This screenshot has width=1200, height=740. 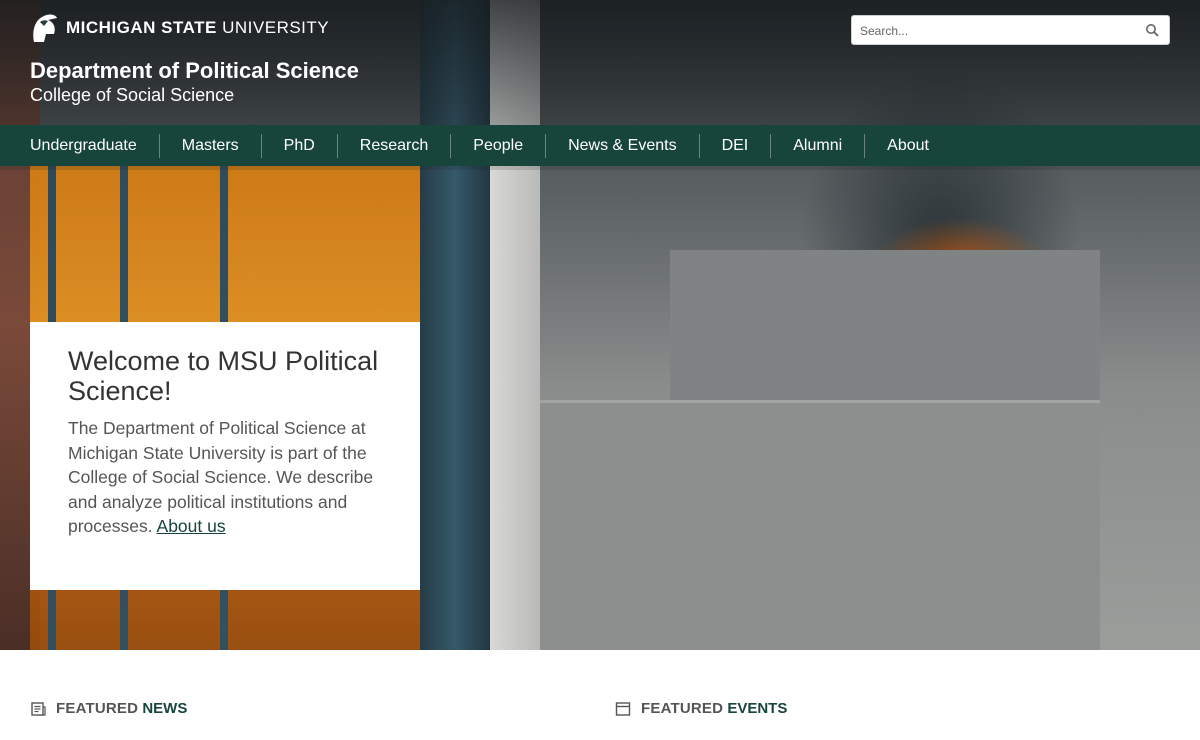 I want to click on featured-events-label-prefix: FEATURED, so click(x=682, y=708).